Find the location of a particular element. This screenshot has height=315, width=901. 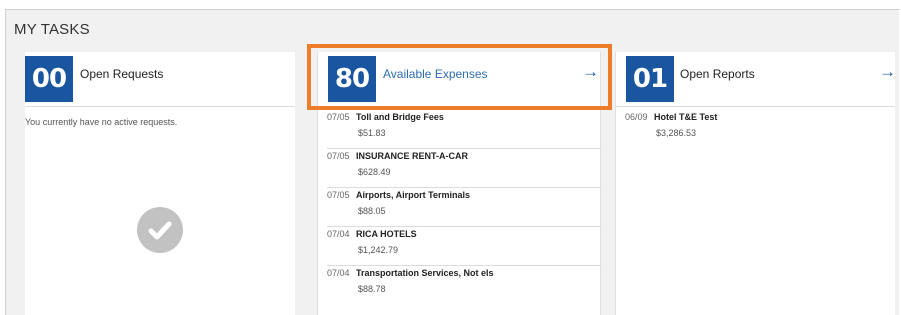

open-reports-count: 01 is located at coordinates (650, 79).